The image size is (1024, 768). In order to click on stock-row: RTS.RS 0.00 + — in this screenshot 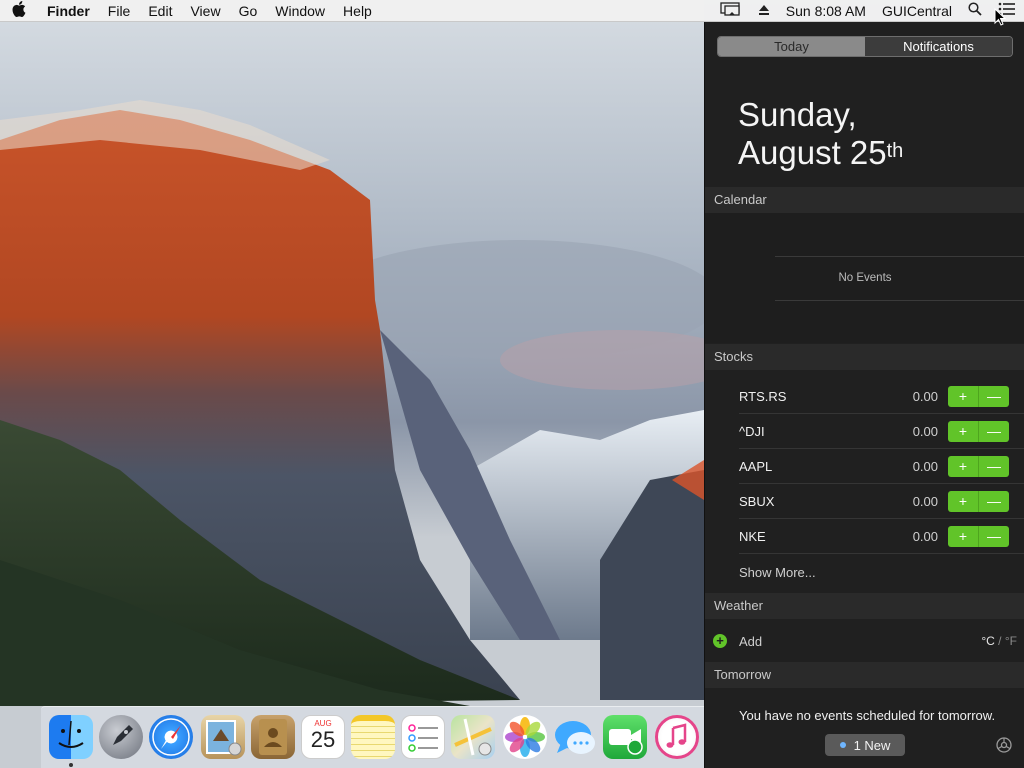, I will do `click(881, 396)`.